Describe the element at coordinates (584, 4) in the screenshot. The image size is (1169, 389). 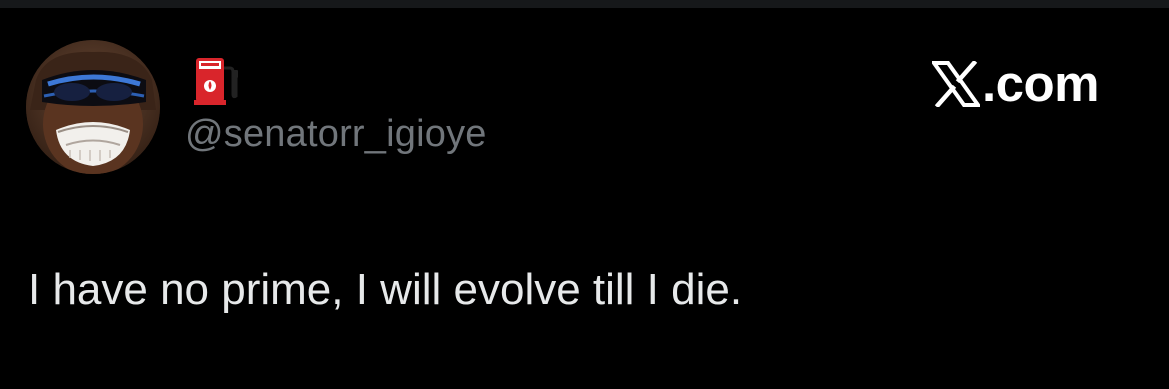
I see `top-divider` at that location.